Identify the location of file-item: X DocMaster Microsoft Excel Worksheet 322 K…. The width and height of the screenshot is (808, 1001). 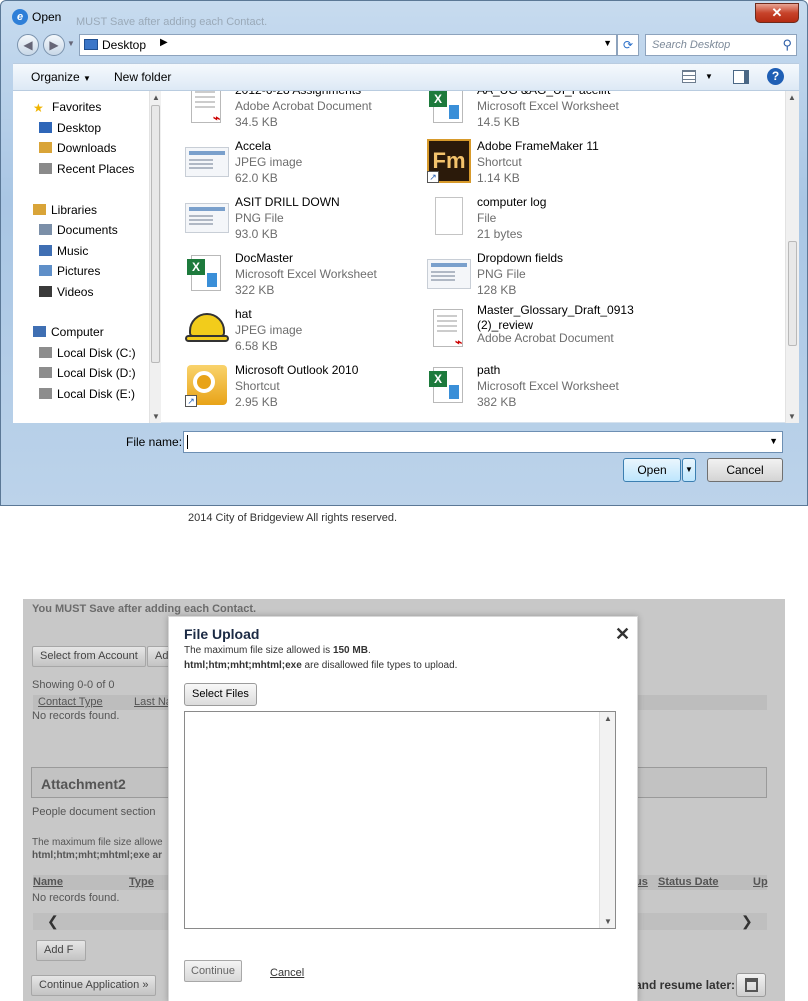
(305, 276).